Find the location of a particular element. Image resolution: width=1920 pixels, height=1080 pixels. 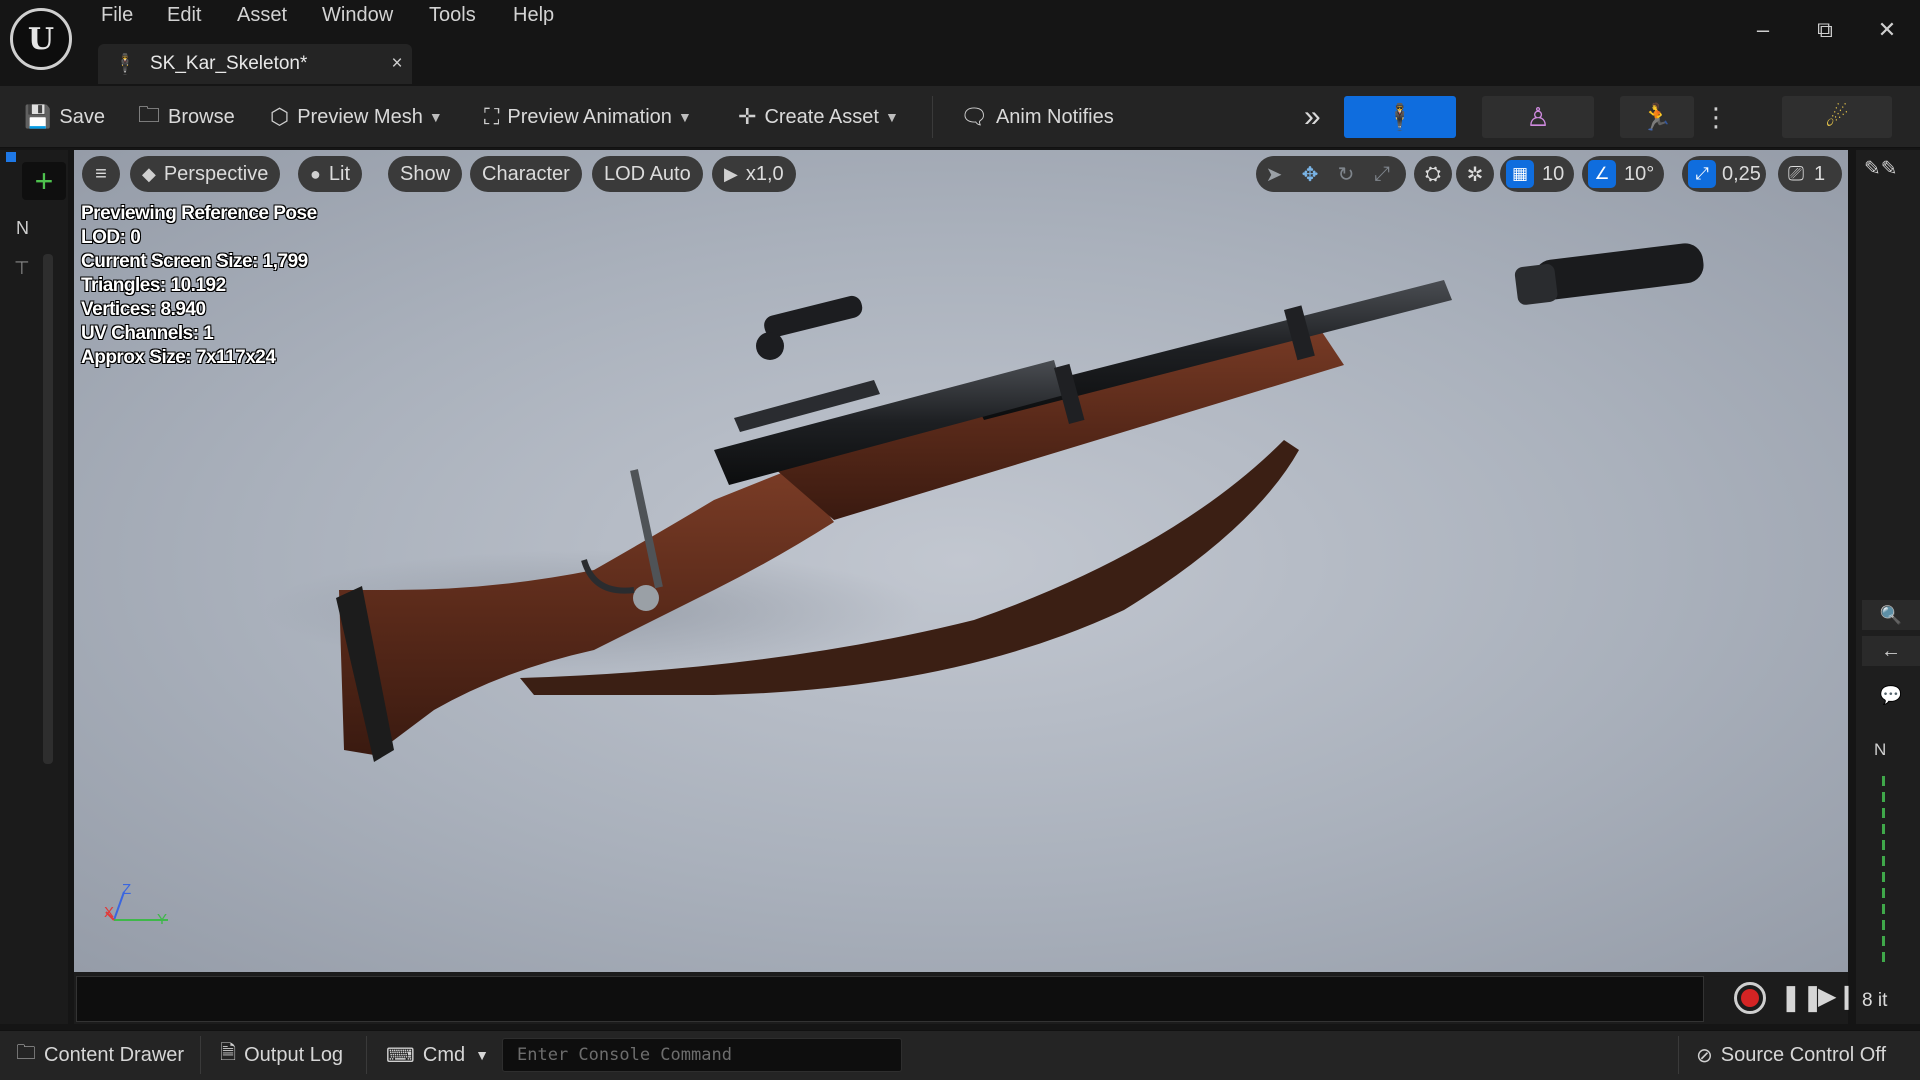

frame-rate-label: 8 it is located at coordinates (1875, 1000).